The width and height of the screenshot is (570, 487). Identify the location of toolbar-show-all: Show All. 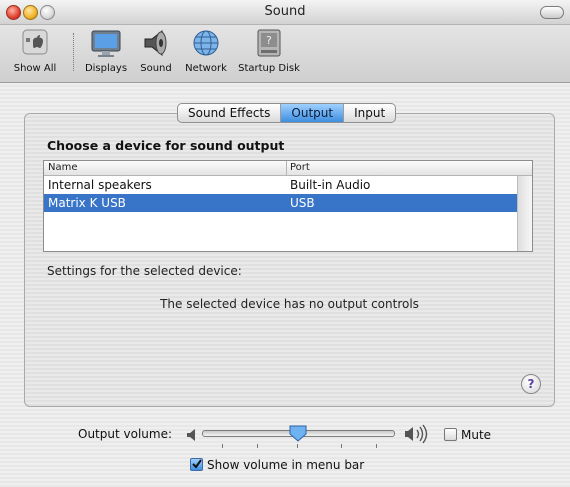
(35, 50).